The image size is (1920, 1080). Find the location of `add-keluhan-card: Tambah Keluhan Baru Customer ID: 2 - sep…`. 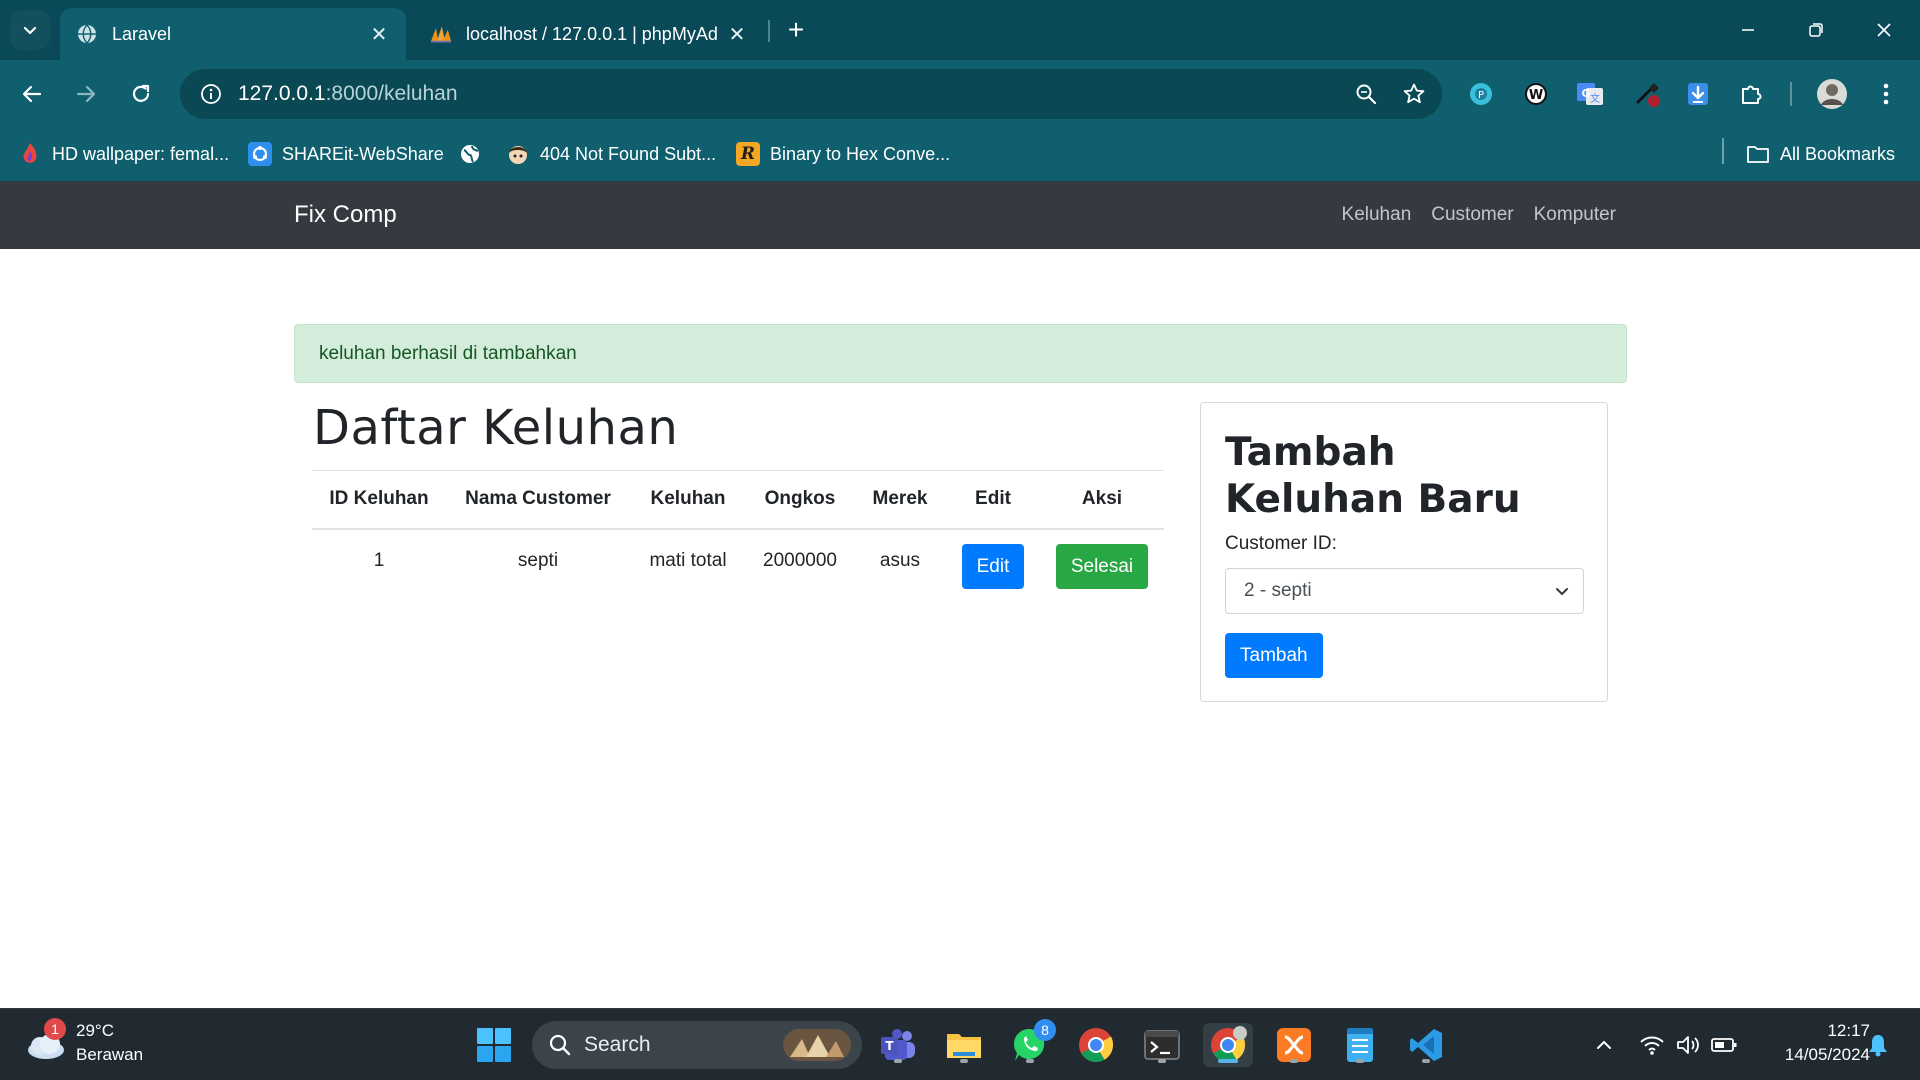

add-keluhan-card: Tambah Keluhan Baru Customer ID: 2 - sep… is located at coordinates (1404, 552).